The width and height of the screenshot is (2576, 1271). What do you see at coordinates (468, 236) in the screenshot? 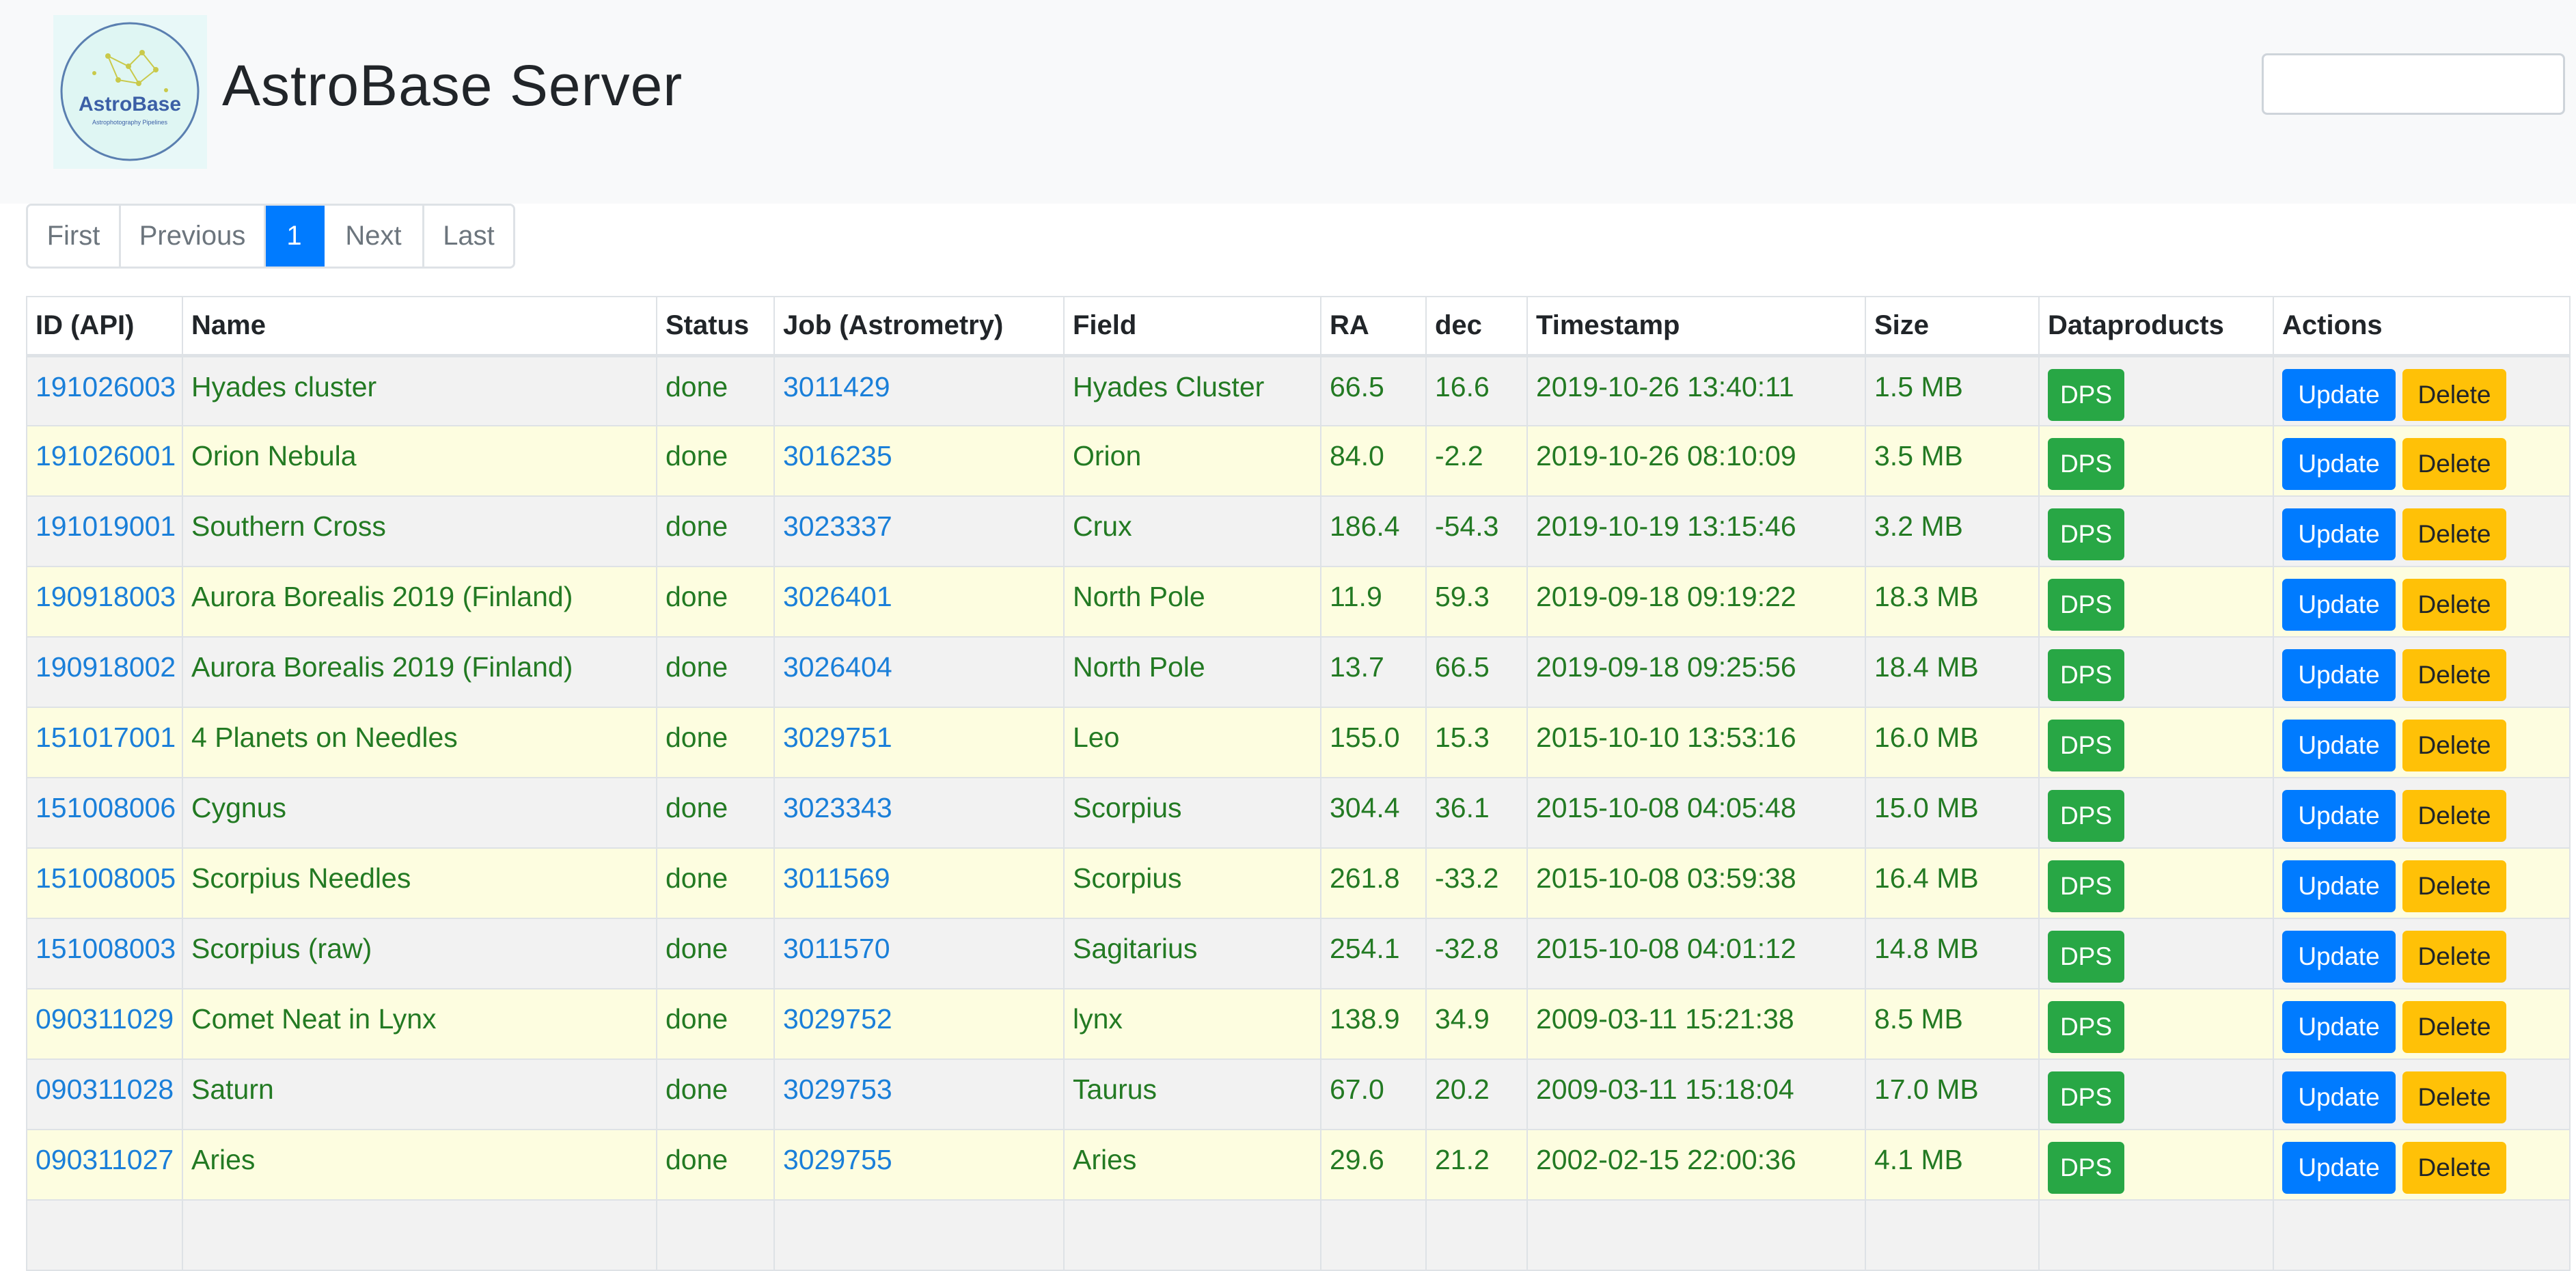
I see `pagination-last: Last` at bounding box center [468, 236].